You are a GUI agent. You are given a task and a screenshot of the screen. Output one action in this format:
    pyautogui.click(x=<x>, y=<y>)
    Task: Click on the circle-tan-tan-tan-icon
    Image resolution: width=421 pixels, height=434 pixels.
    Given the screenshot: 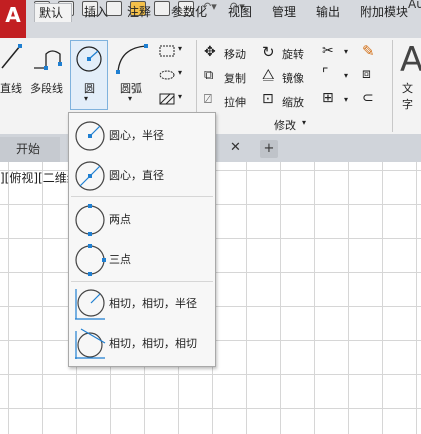 What is the action you would take?
    pyautogui.click(x=90, y=343)
    